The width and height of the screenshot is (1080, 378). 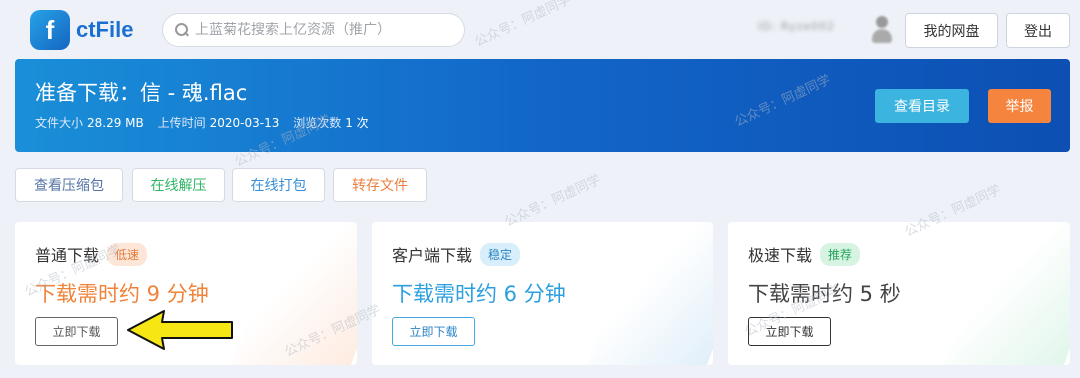 I want to click on user-name: ID: Ryze002, so click(x=797, y=26).